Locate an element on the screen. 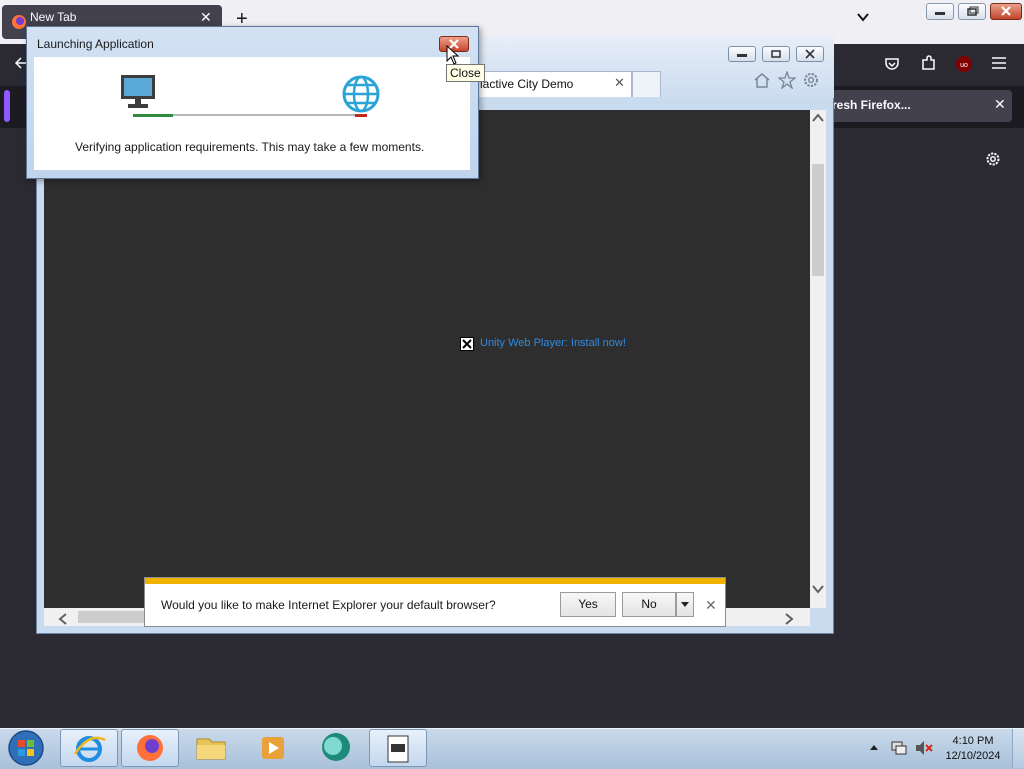 Image resolution: width=1024 pixels, height=769 pixels. taskbar-media-player is located at coordinates (273, 748).